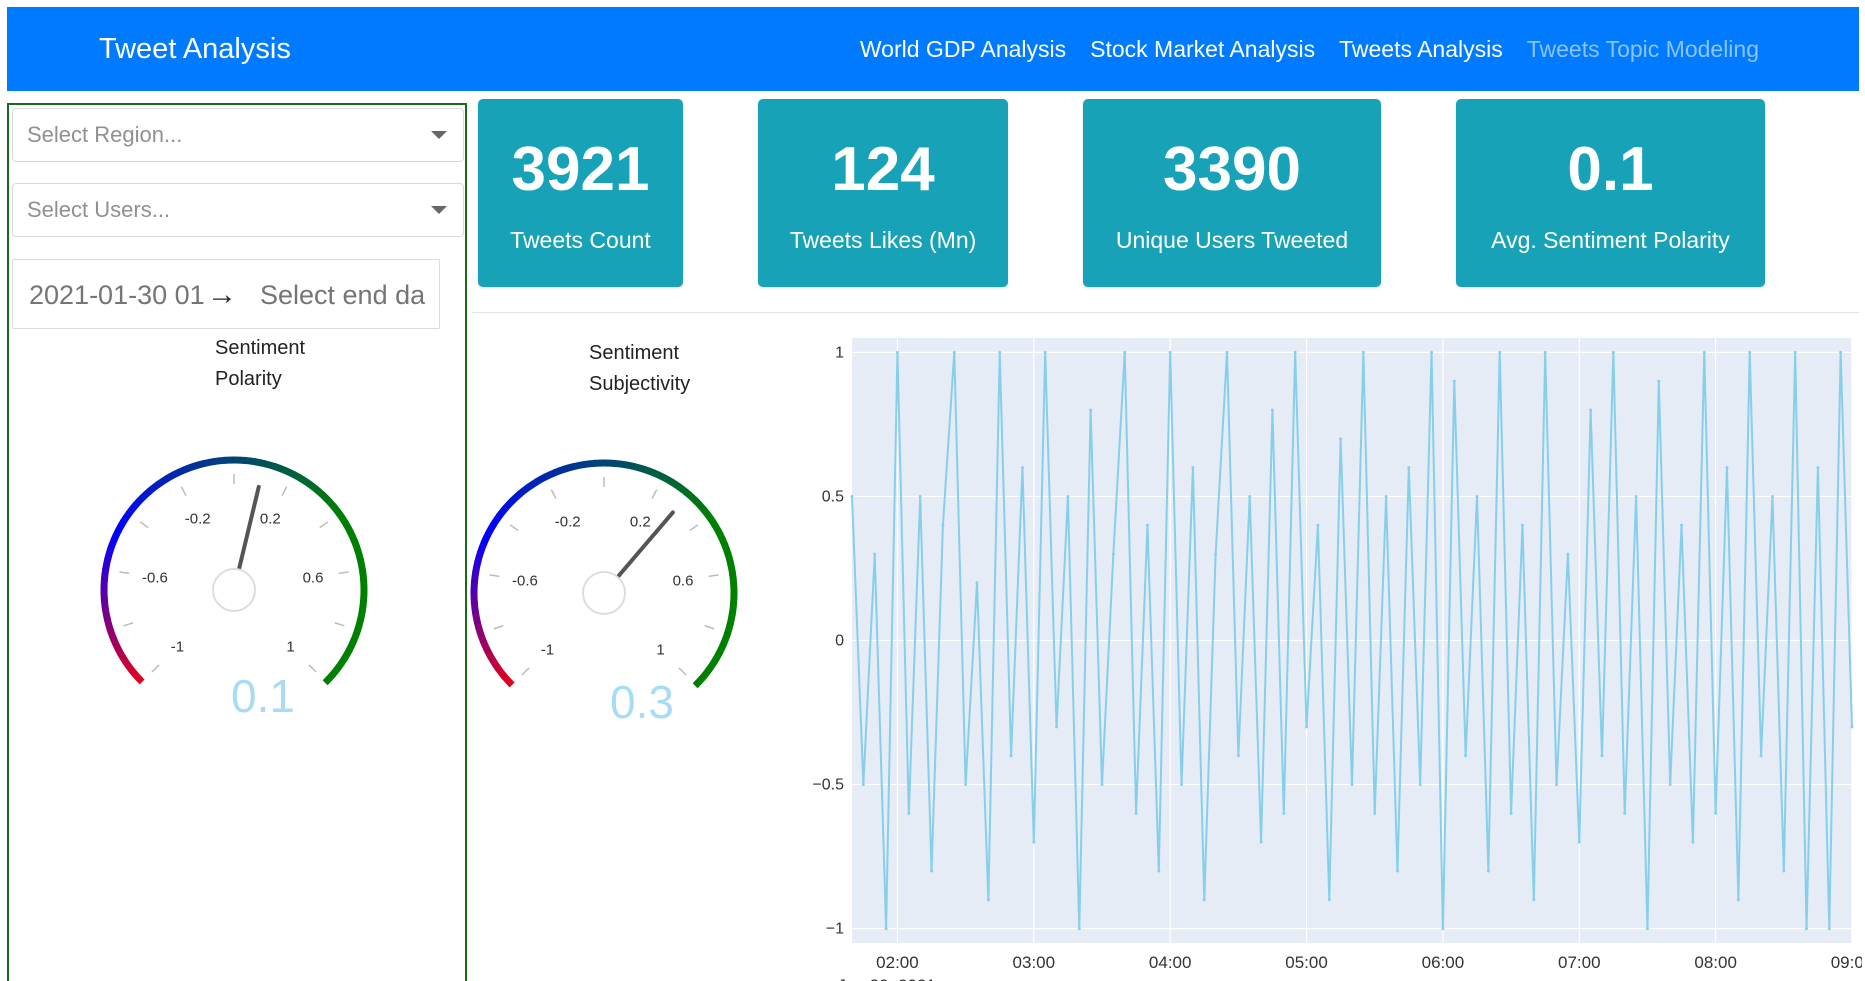 Image resolution: width=1865 pixels, height=981 pixels. I want to click on polarity-gauge-value: 0.1, so click(263, 696).